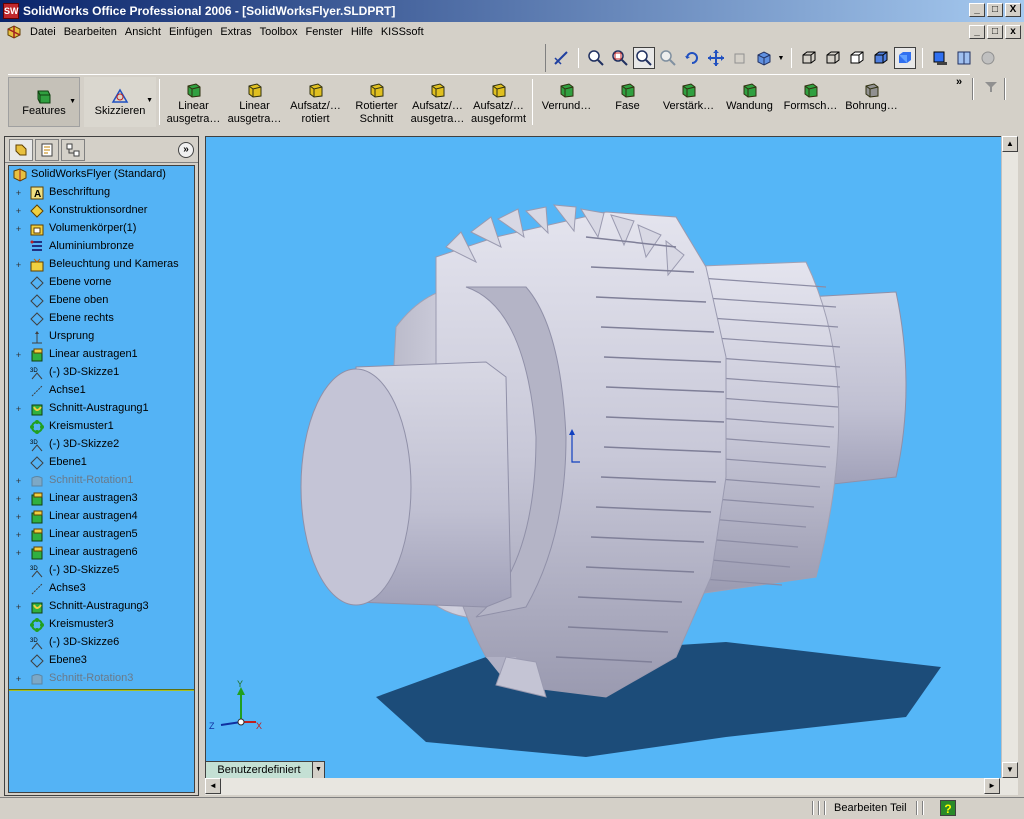 The width and height of the screenshot is (1024, 819). What do you see at coordinates (561, 58) in the screenshot?
I see `measure-icon` at bounding box center [561, 58].